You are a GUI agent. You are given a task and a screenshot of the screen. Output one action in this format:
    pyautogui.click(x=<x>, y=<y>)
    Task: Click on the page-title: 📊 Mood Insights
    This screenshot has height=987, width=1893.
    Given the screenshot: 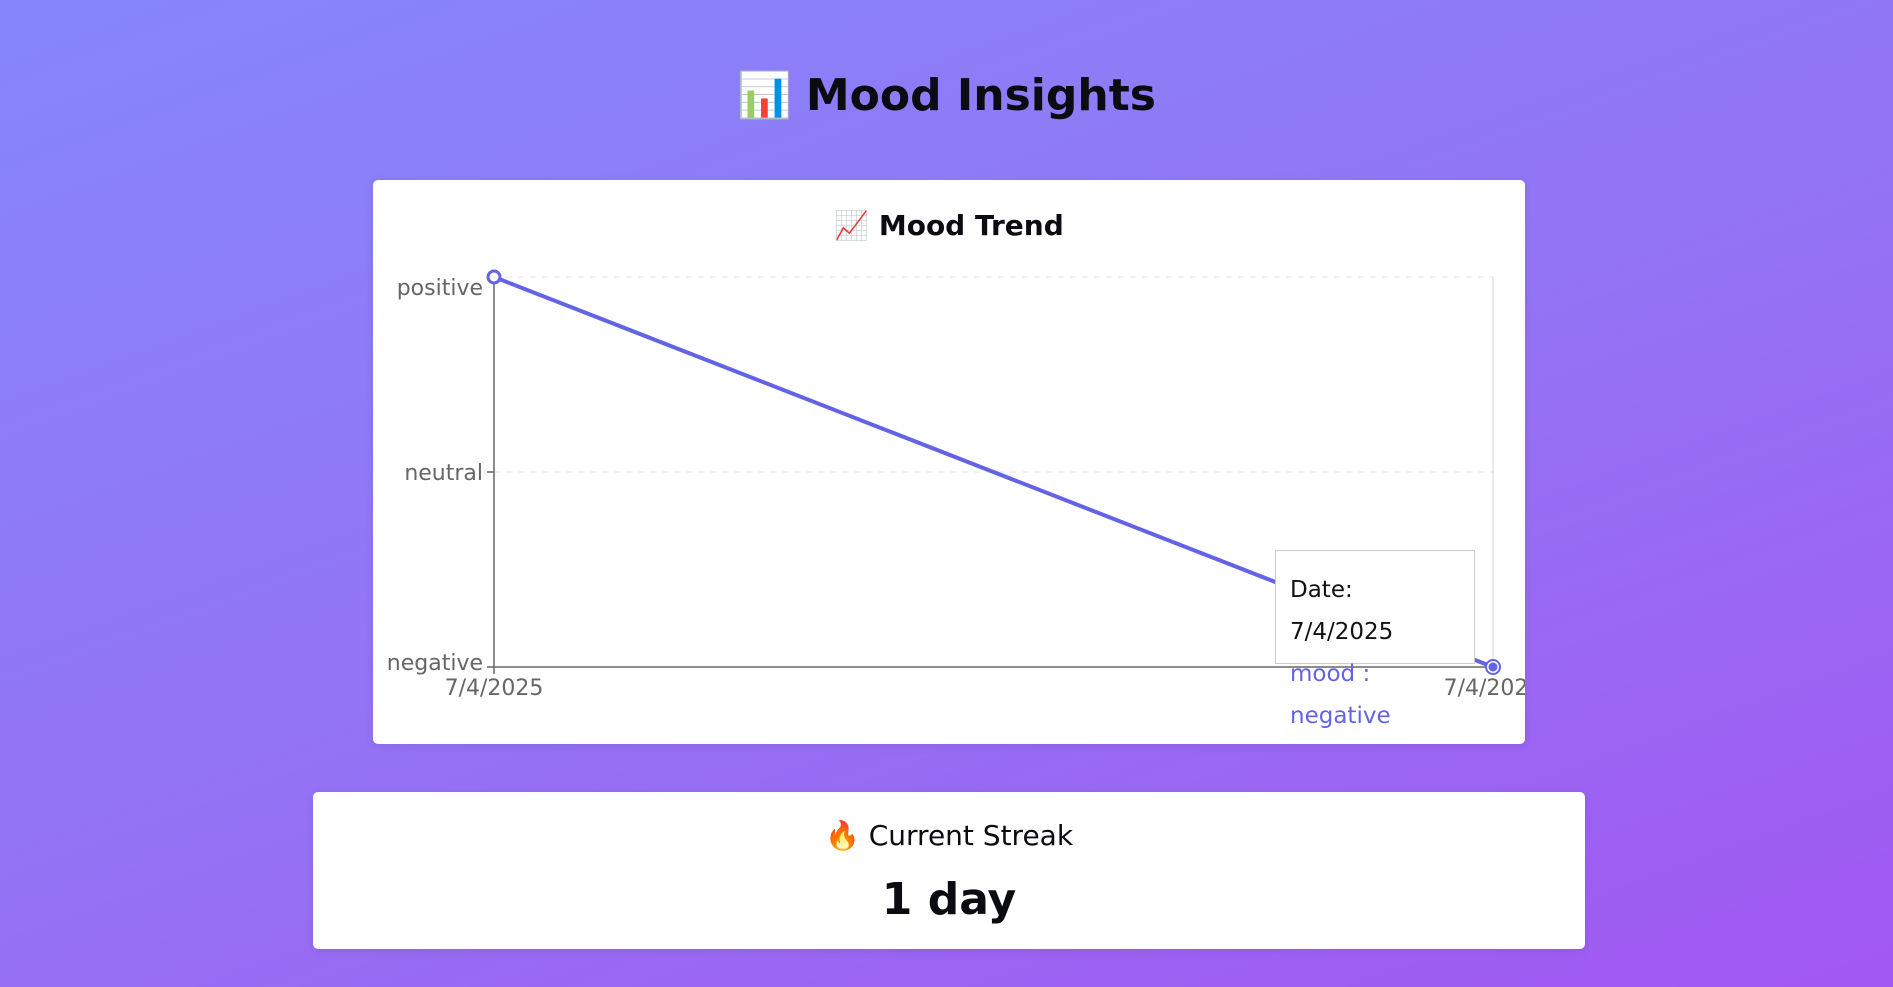 What is the action you would take?
    pyautogui.click(x=946, y=96)
    